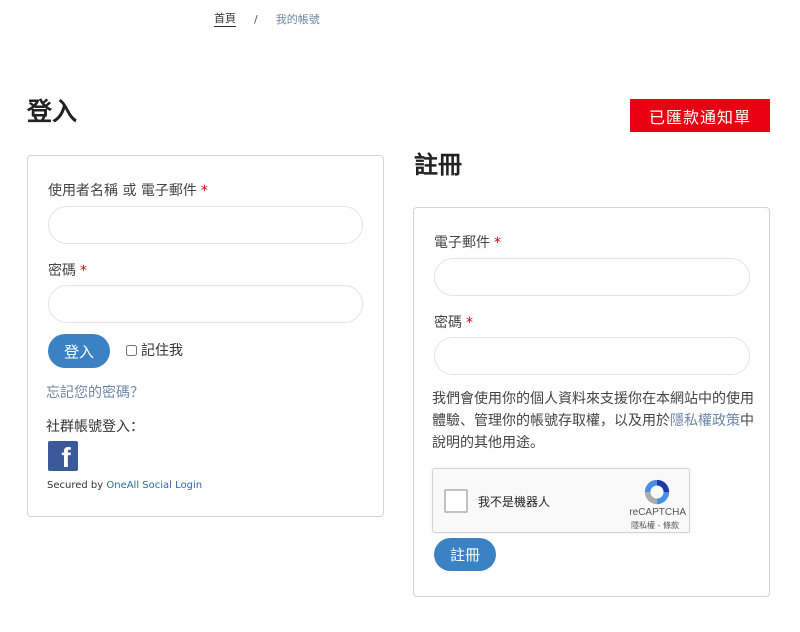 The height and width of the screenshot is (632, 800). Describe the element at coordinates (700, 115) in the screenshot. I see `payment-notice-button: 已匯款通知單` at that location.